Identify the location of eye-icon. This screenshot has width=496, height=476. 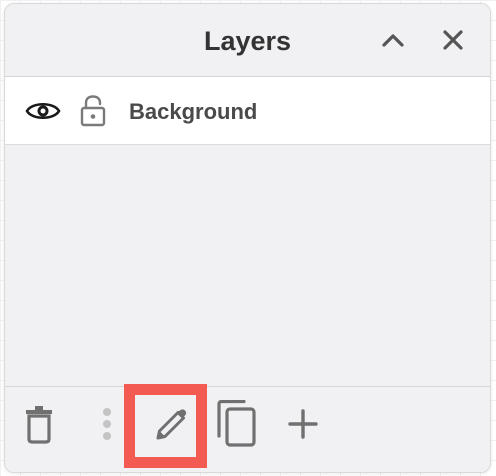
(43, 111).